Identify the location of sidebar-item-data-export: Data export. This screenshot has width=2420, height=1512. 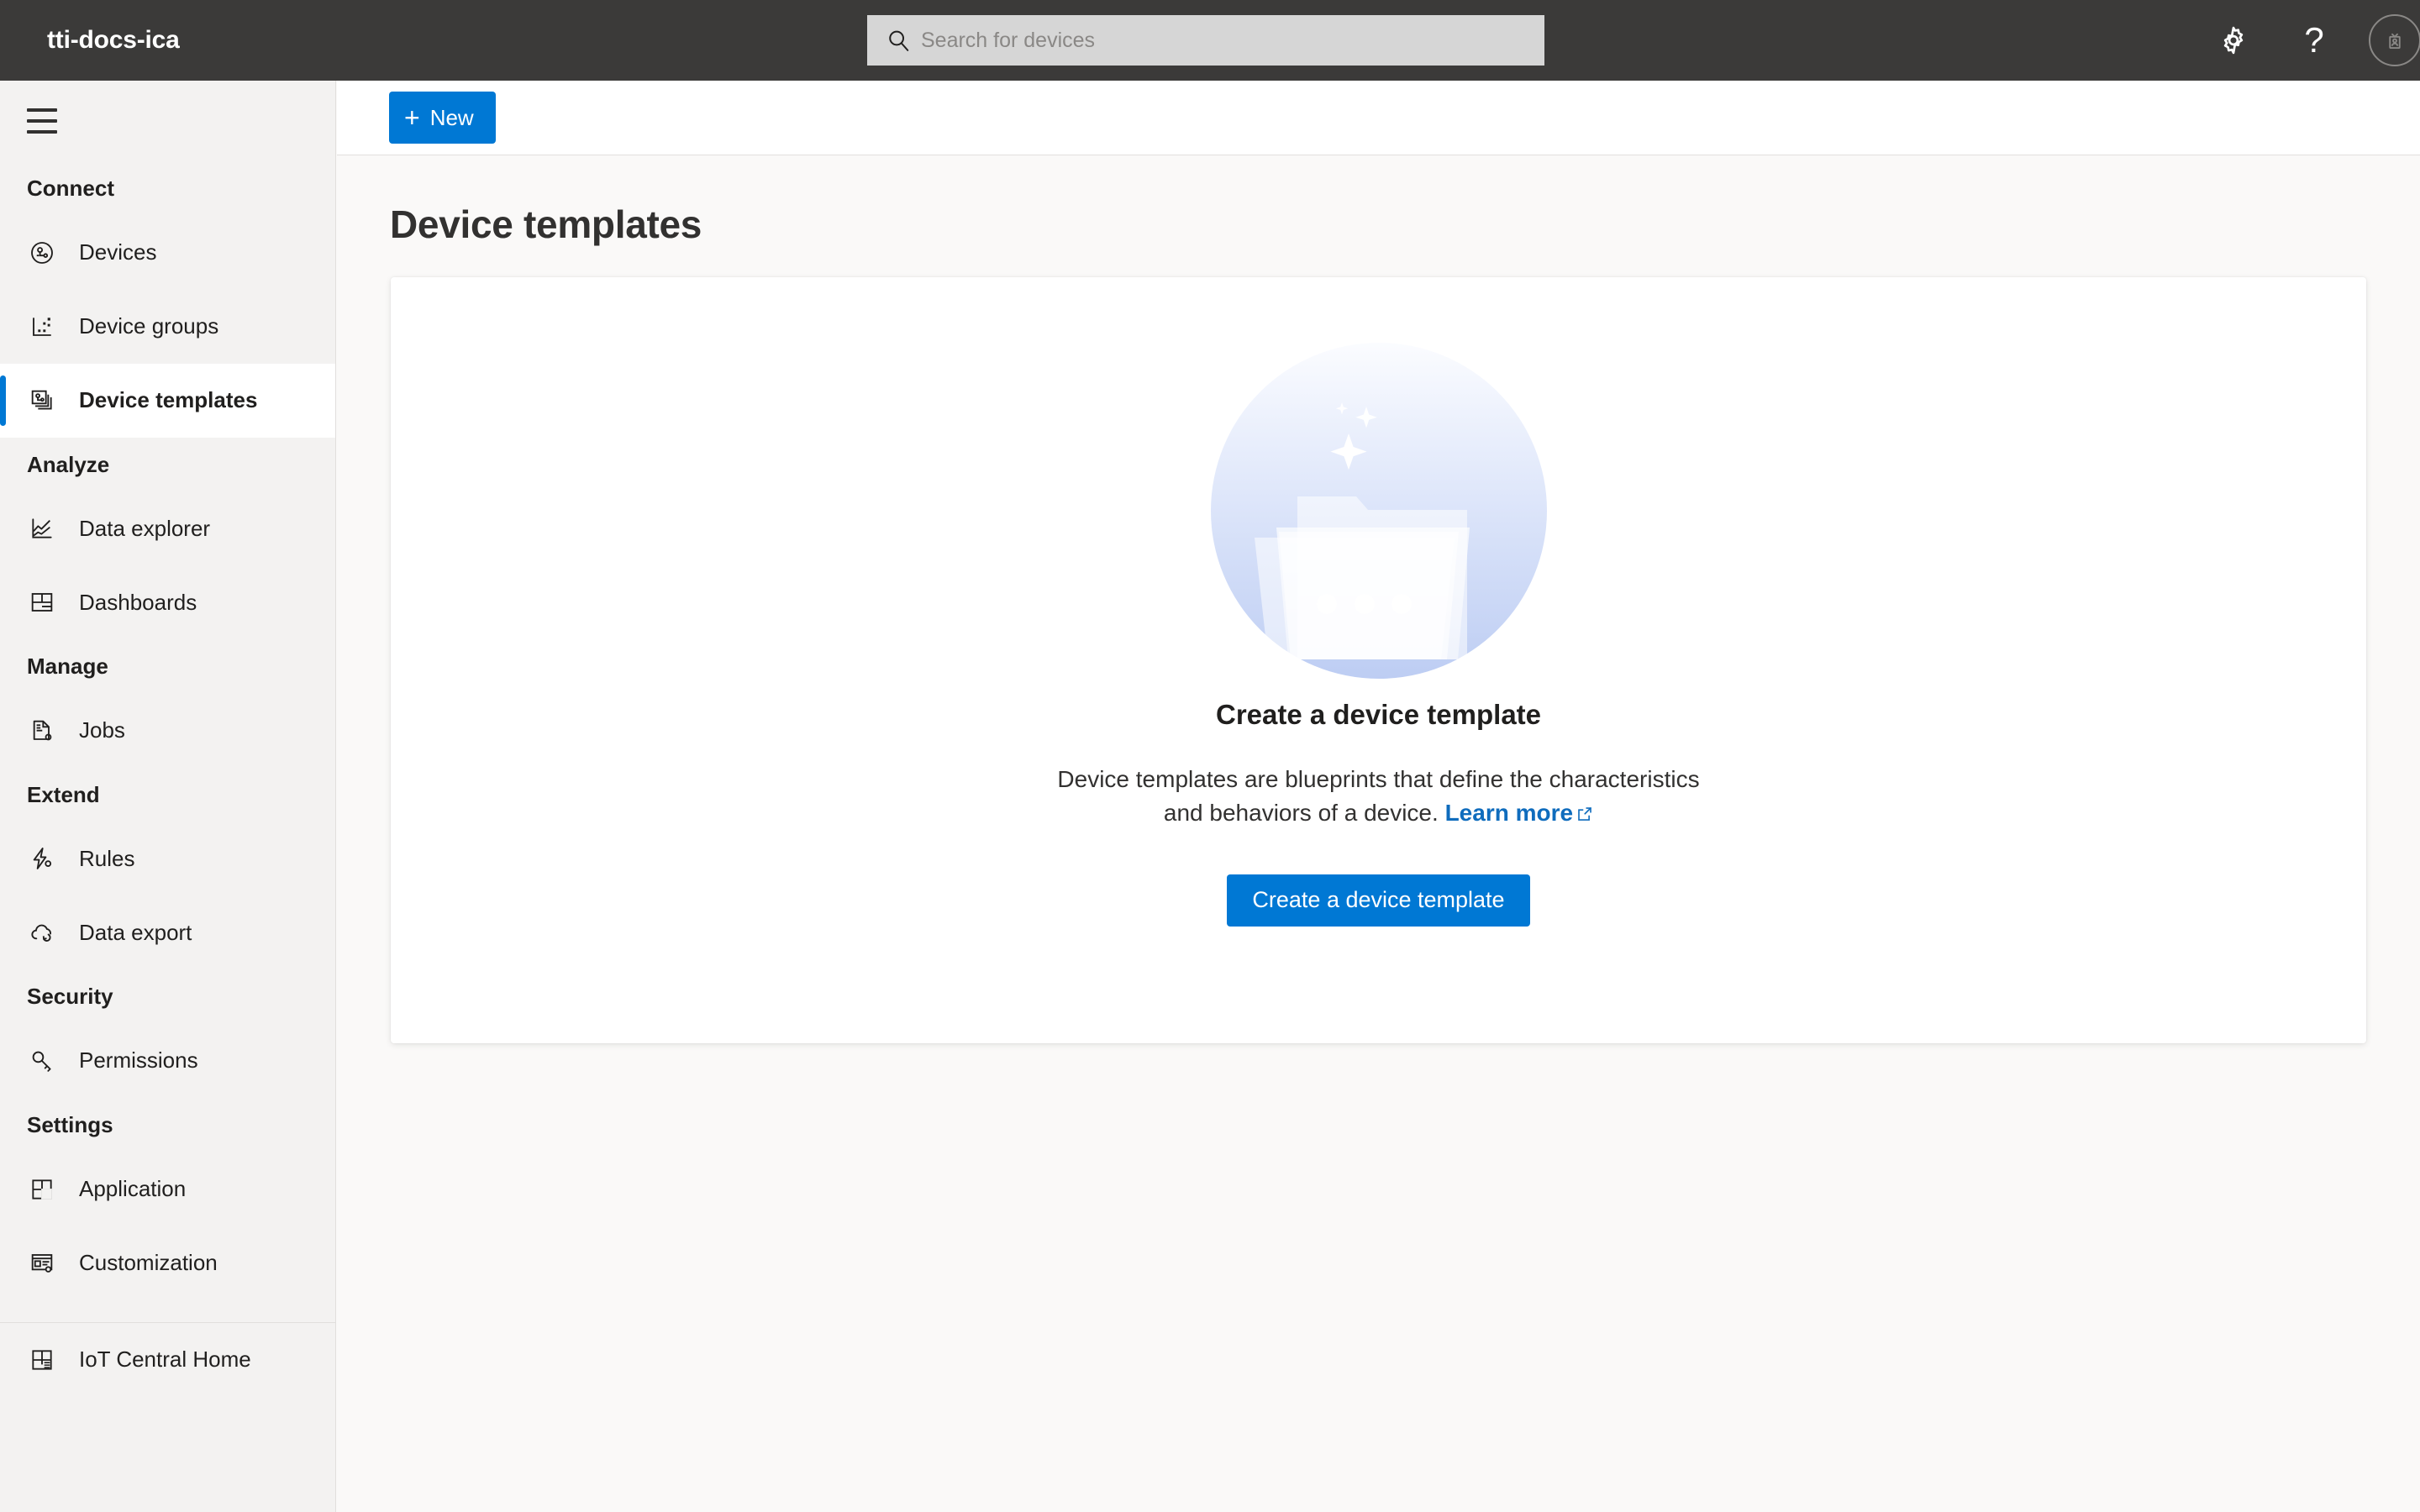
(167, 932).